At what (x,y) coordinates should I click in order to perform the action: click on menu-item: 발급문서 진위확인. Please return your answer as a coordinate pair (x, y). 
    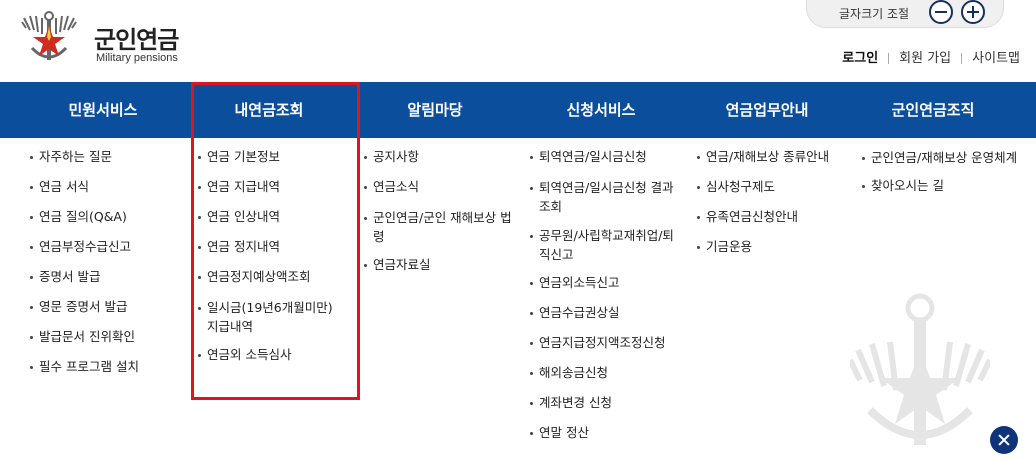
    Looking at the image, I should click on (105, 337).